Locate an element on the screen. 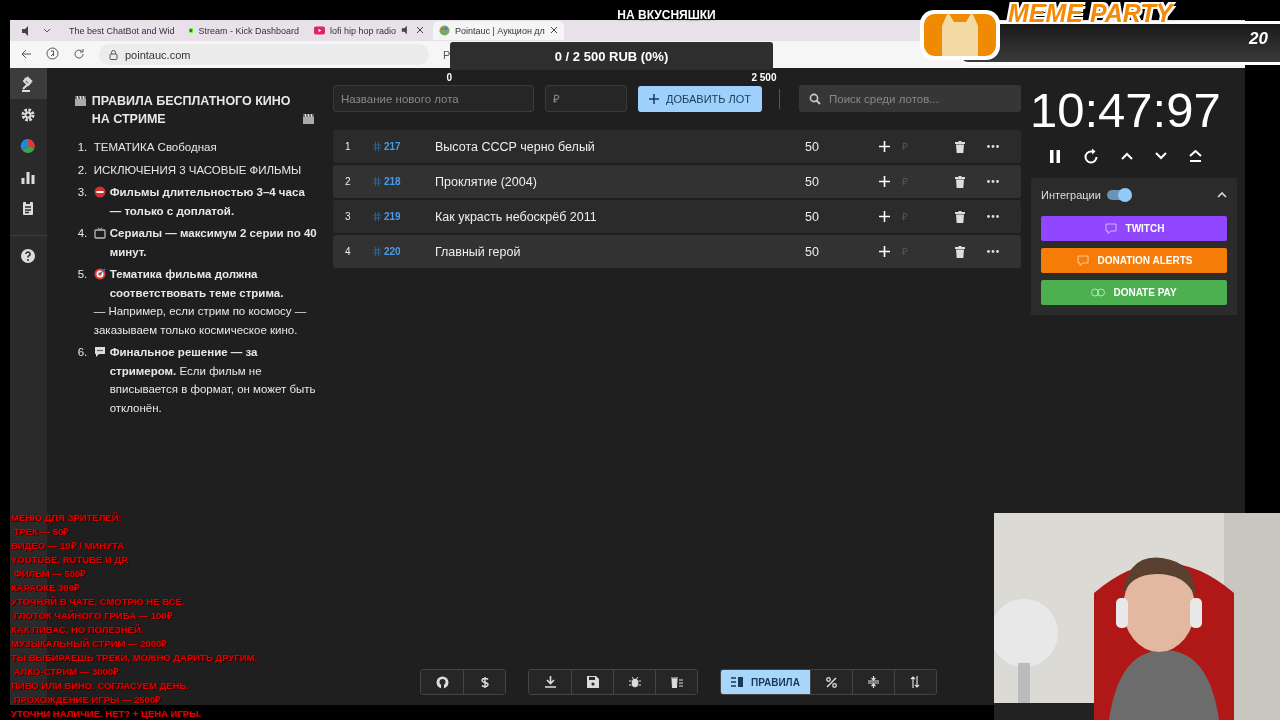 This screenshot has width=1280, height=720. menu-line: ВИДЕО — 10₽ / МИНУТА is located at coordinates (68, 546).